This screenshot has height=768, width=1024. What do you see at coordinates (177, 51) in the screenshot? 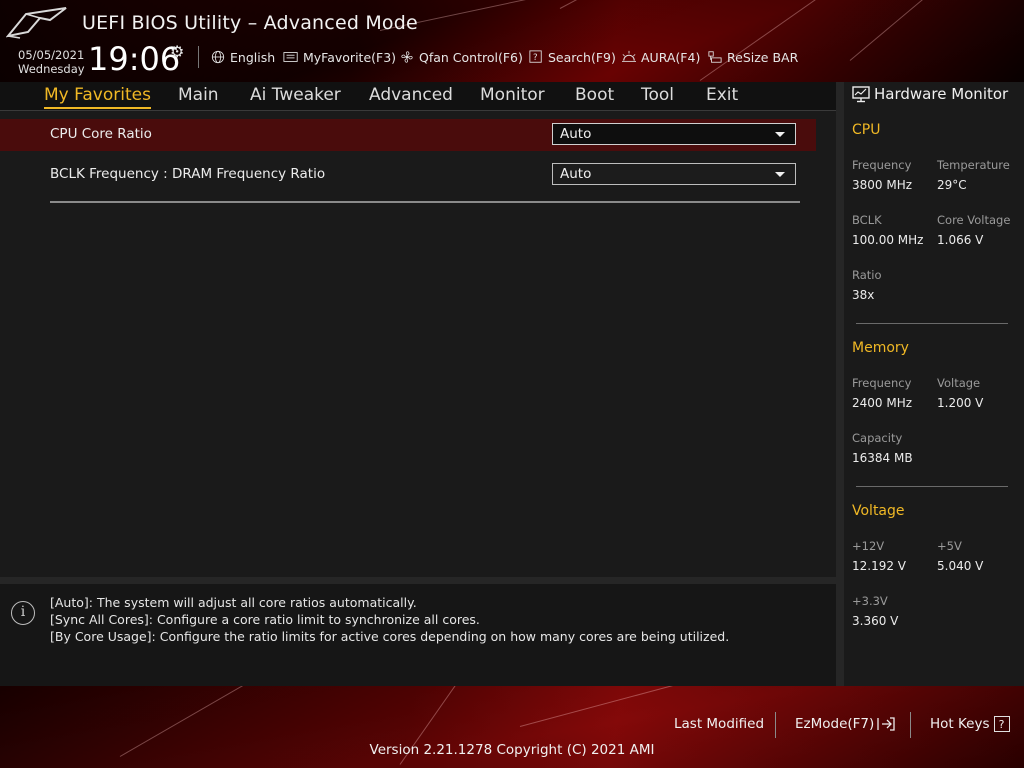
I see `gear-icon: ⚙` at bounding box center [177, 51].